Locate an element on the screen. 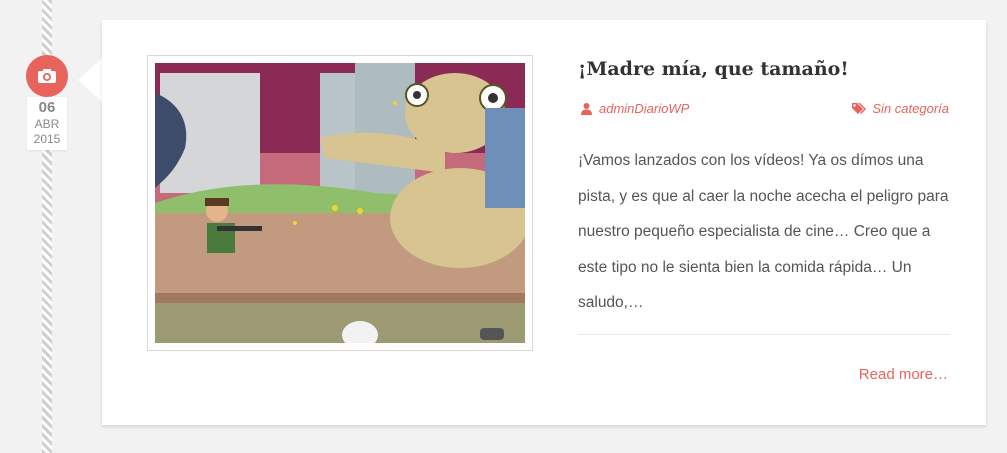 This screenshot has width=1007, height=453. user-icon is located at coordinates (586, 109).